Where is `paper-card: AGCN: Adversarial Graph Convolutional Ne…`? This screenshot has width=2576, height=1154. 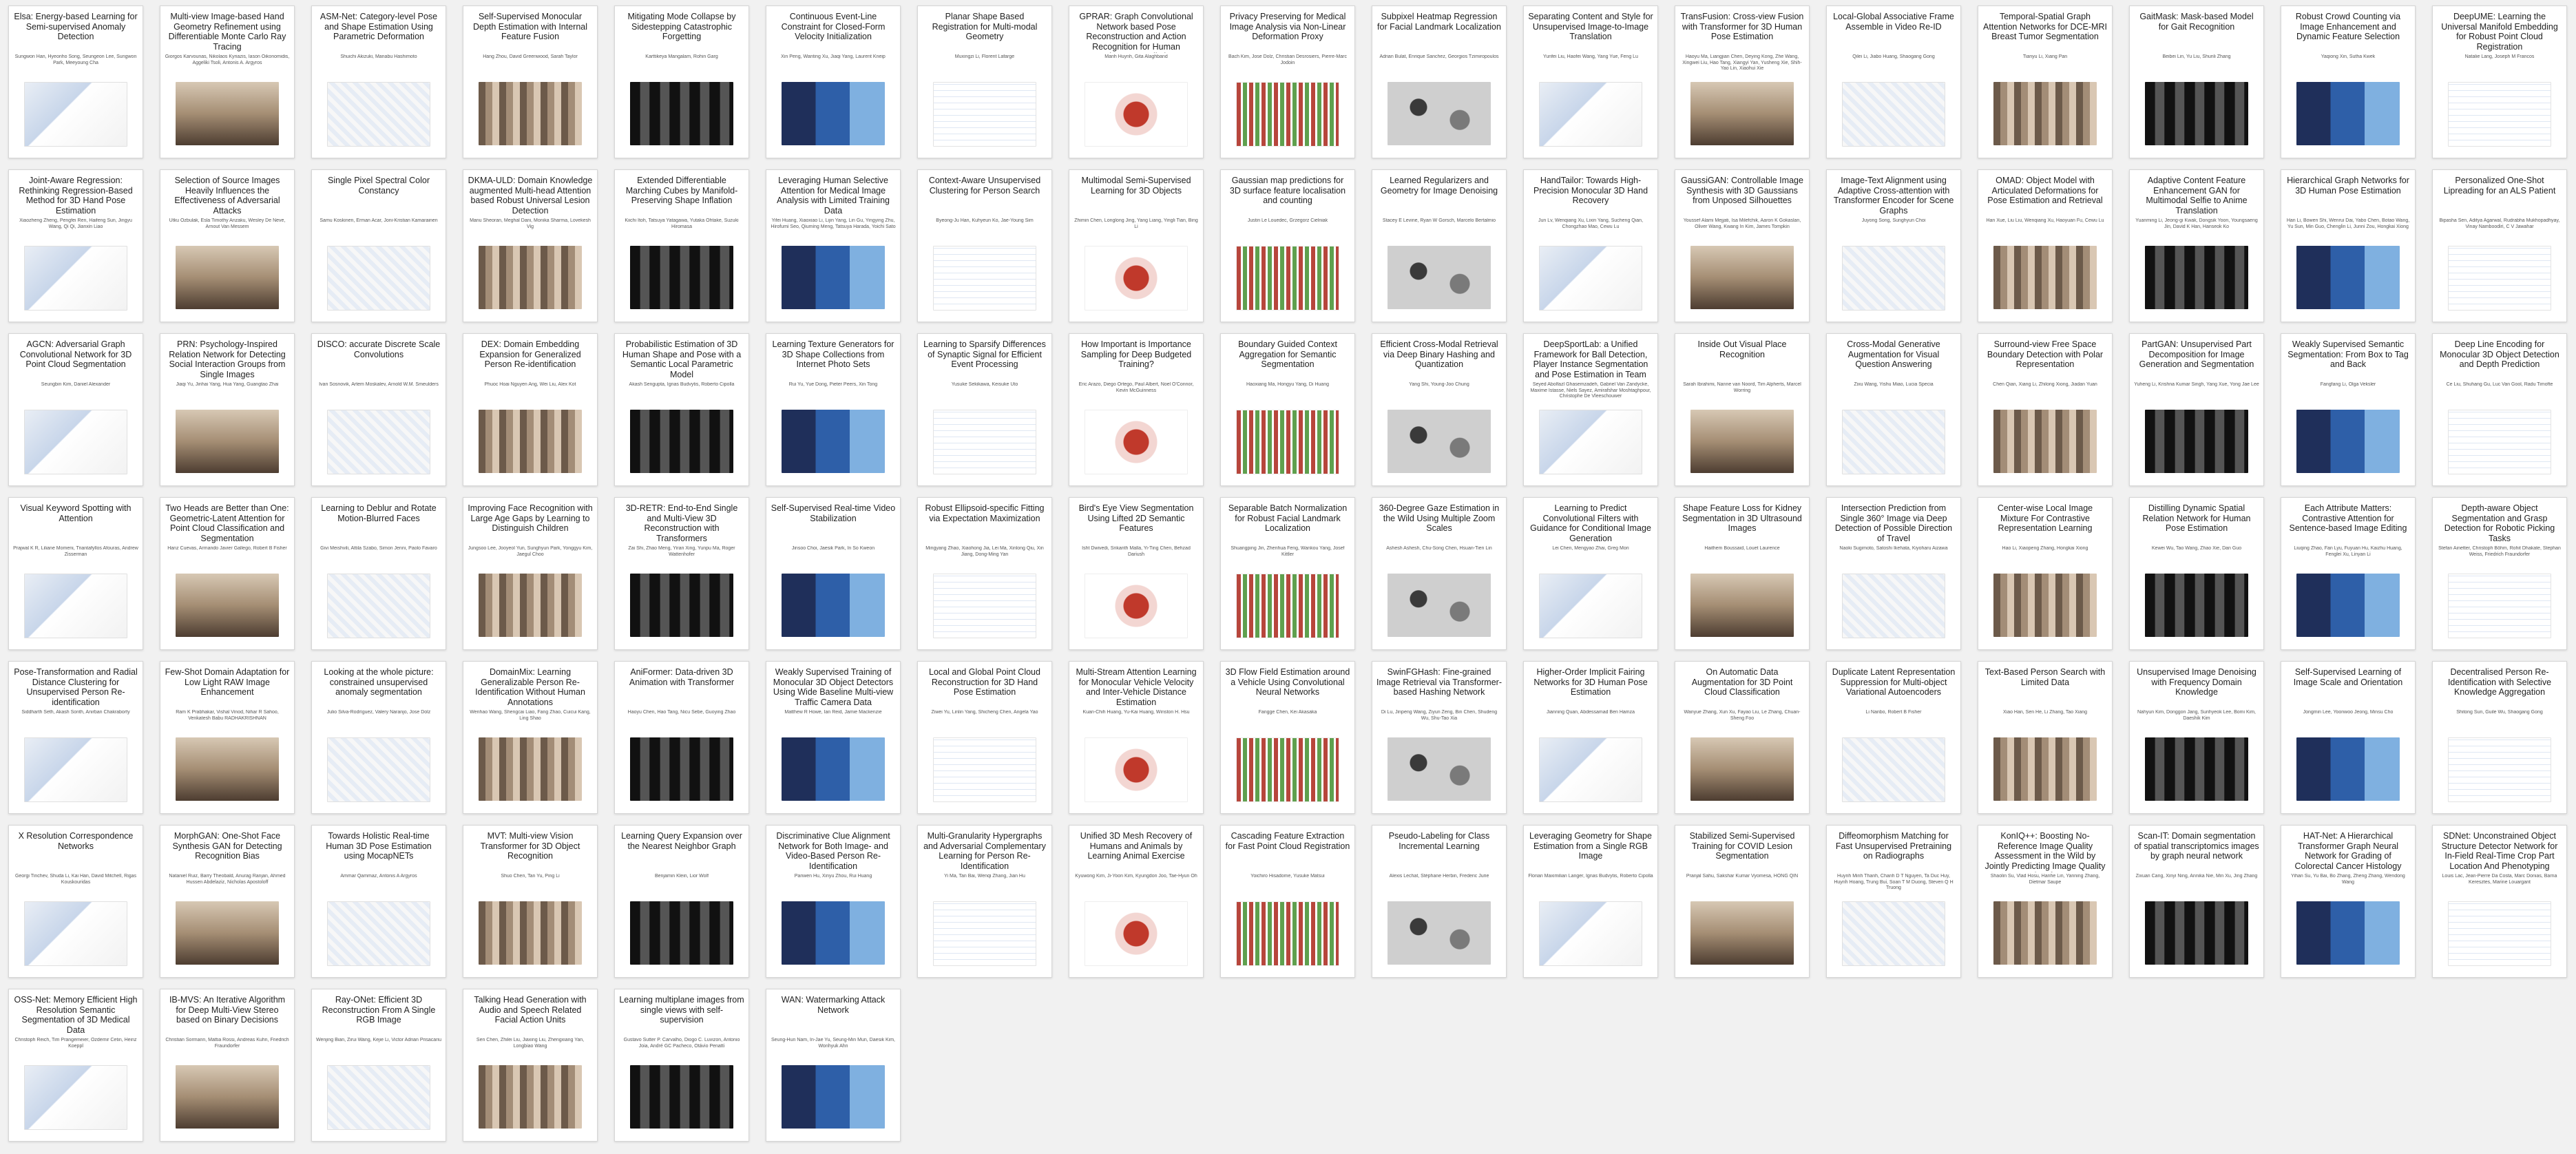
paper-card: AGCN: Adversarial Graph Convolutional Ne… is located at coordinates (75, 409).